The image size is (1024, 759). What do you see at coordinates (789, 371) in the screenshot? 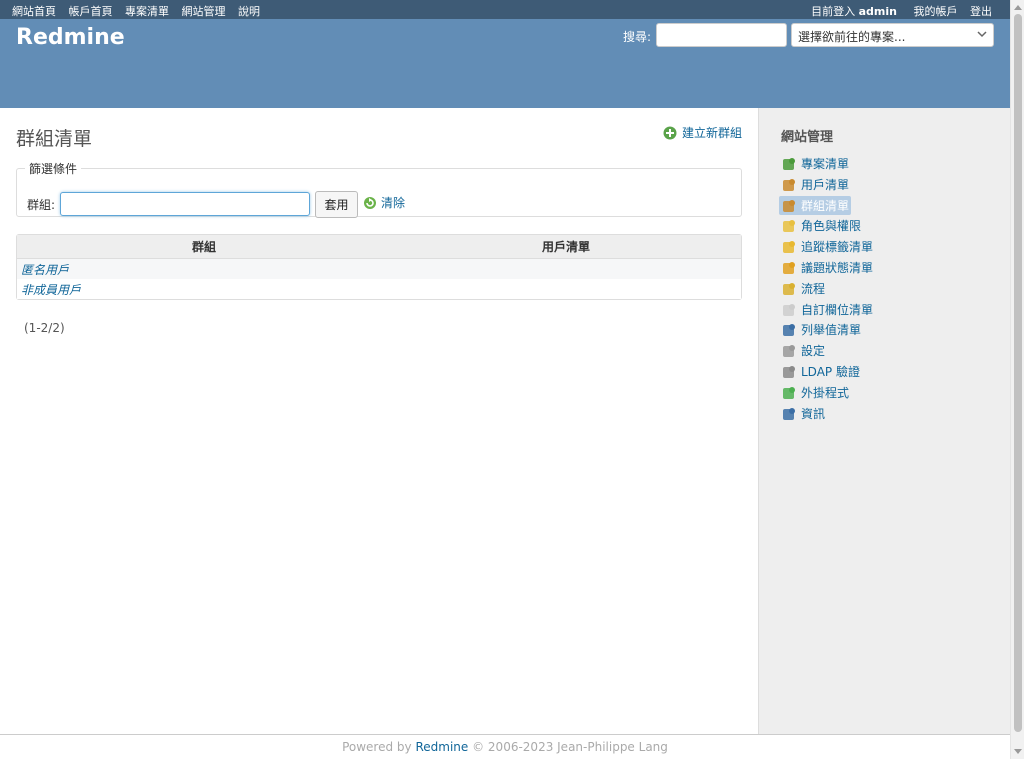
I see `ldap-icon` at bounding box center [789, 371].